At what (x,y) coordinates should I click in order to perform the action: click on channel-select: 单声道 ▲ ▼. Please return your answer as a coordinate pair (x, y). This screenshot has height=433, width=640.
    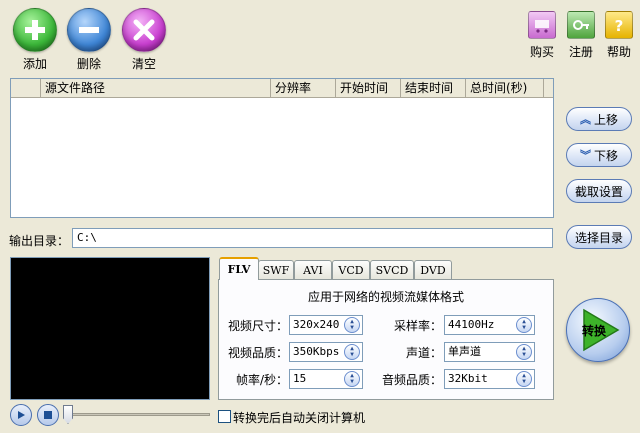
    Looking at the image, I should click on (489, 352).